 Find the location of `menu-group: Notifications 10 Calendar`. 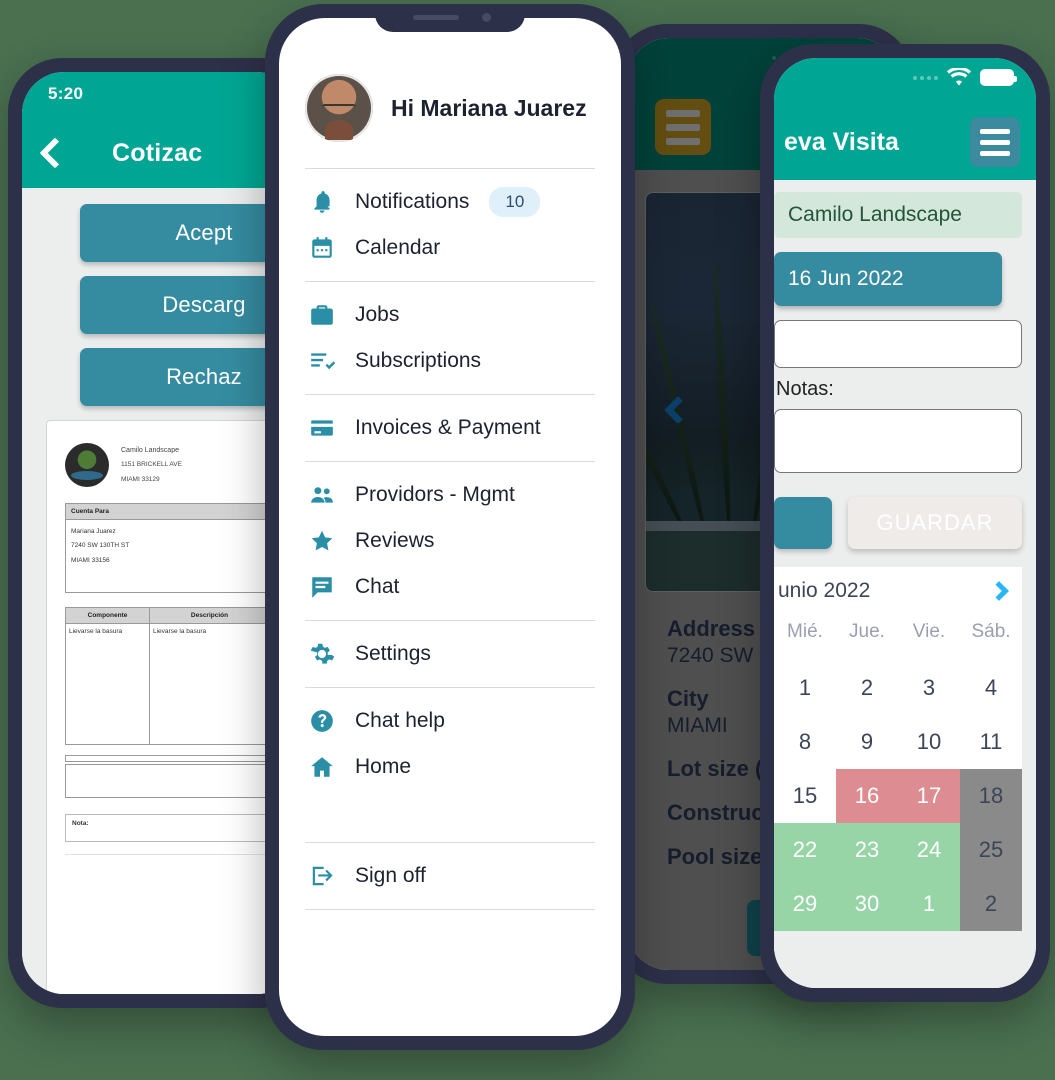

menu-group: Notifications 10 Calendar is located at coordinates (450, 225).